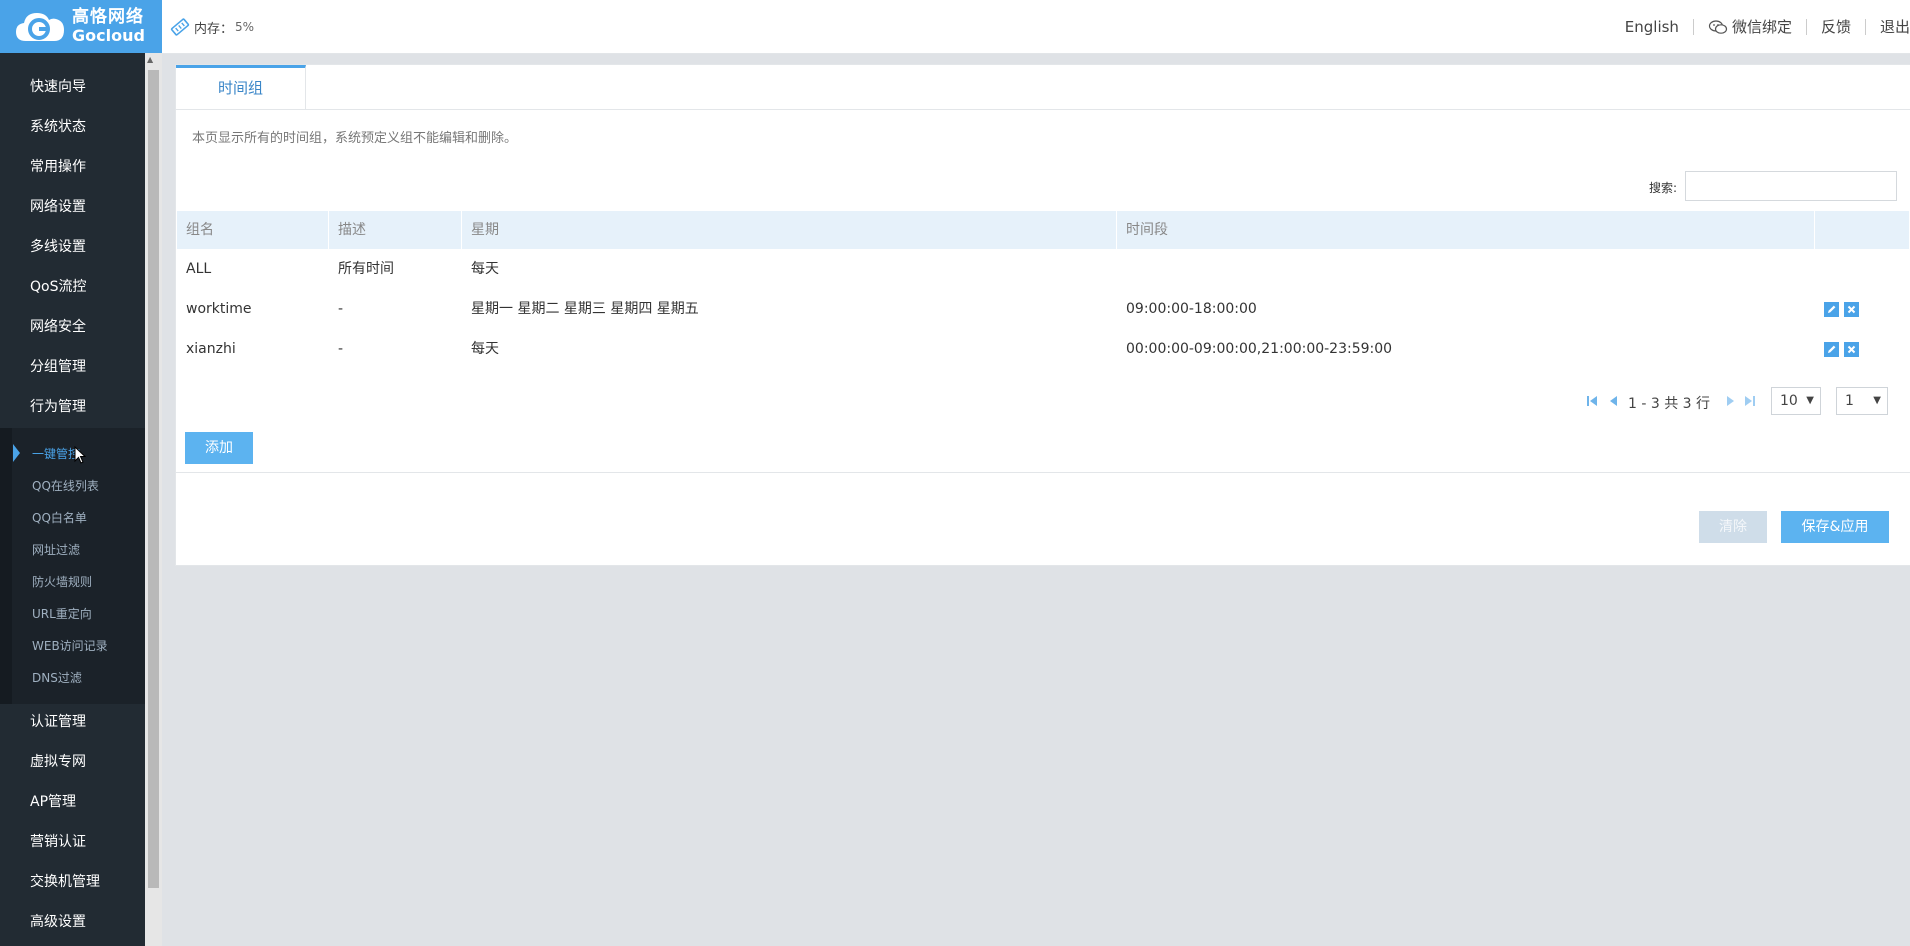 This screenshot has height=946, width=1910. What do you see at coordinates (72, 842) in the screenshot?
I see `sidebar-item-marketing: 营销认证` at bounding box center [72, 842].